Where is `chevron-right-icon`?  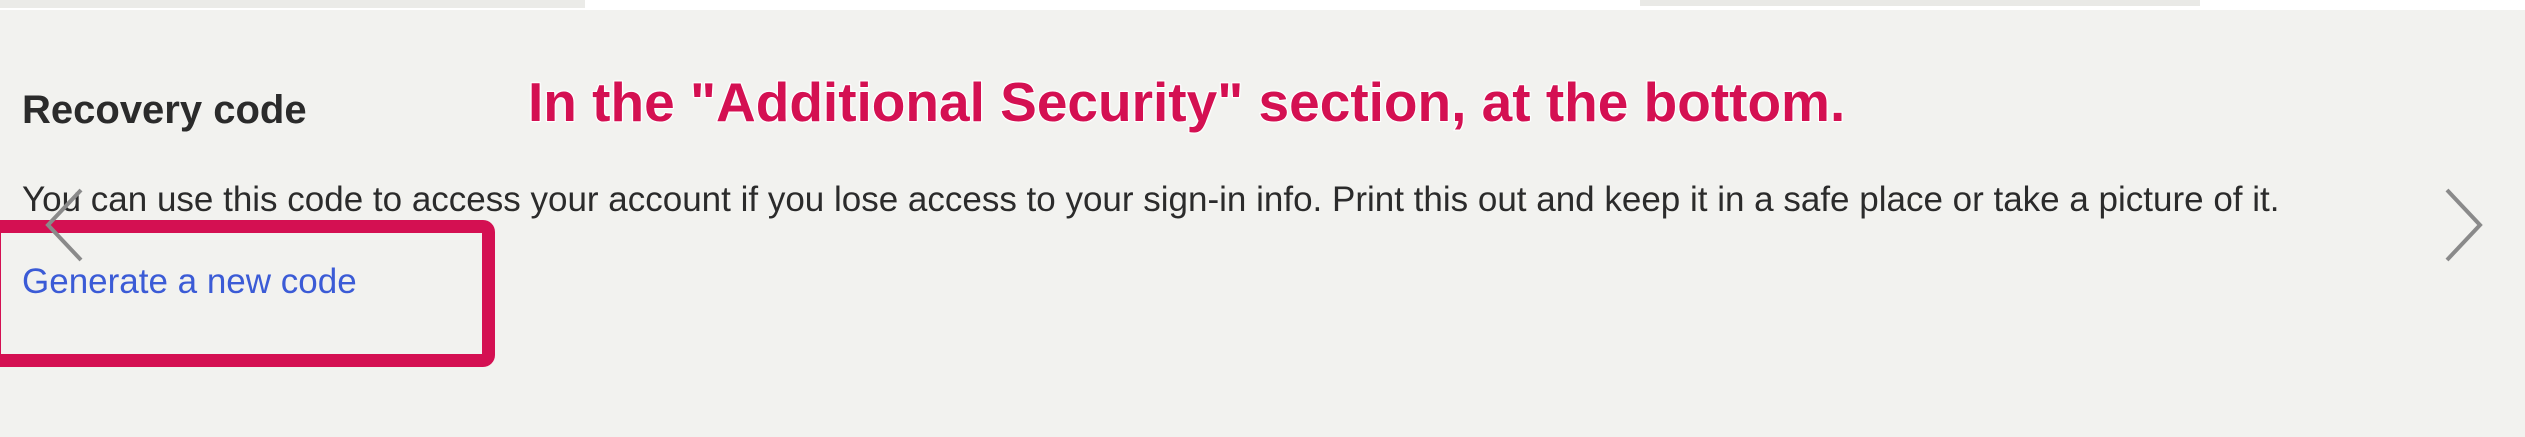 chevron-right-icon is located at coordinates (2462, 225).